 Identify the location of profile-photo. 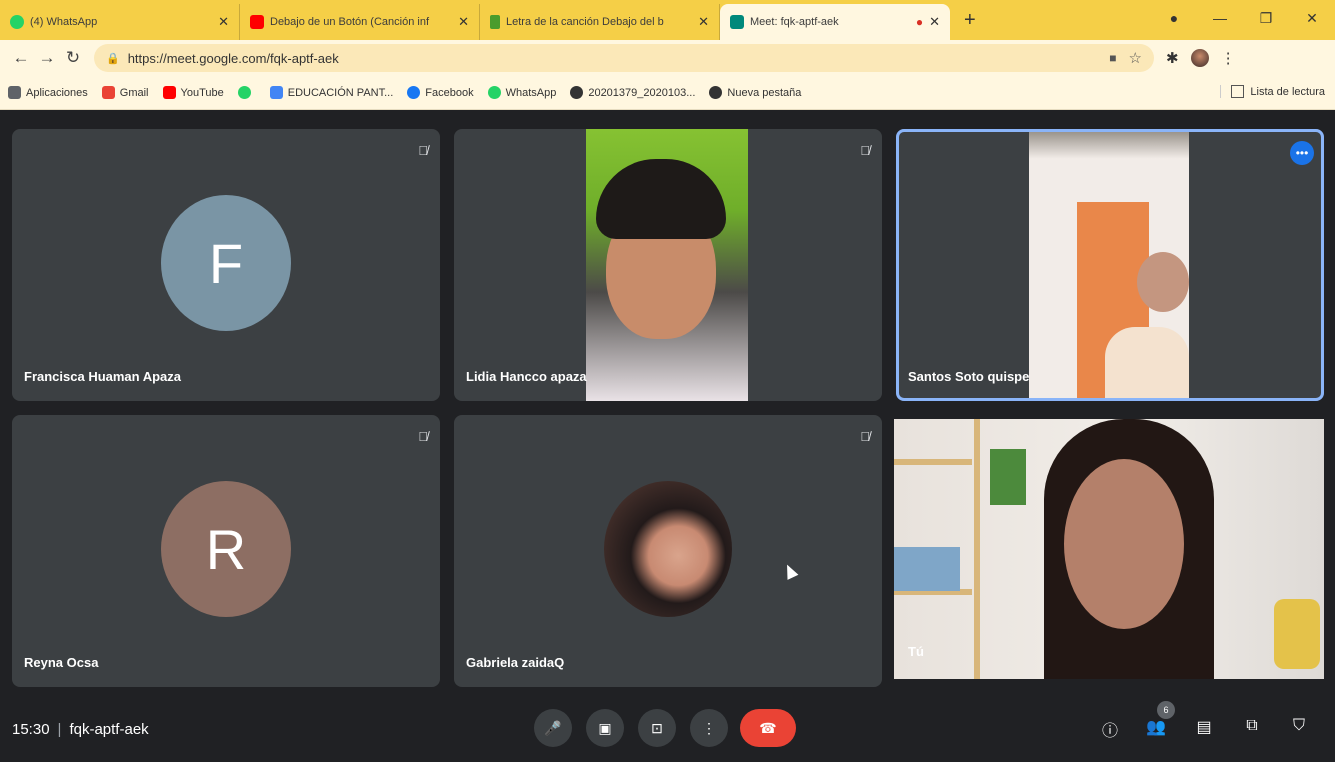
(668, 549).